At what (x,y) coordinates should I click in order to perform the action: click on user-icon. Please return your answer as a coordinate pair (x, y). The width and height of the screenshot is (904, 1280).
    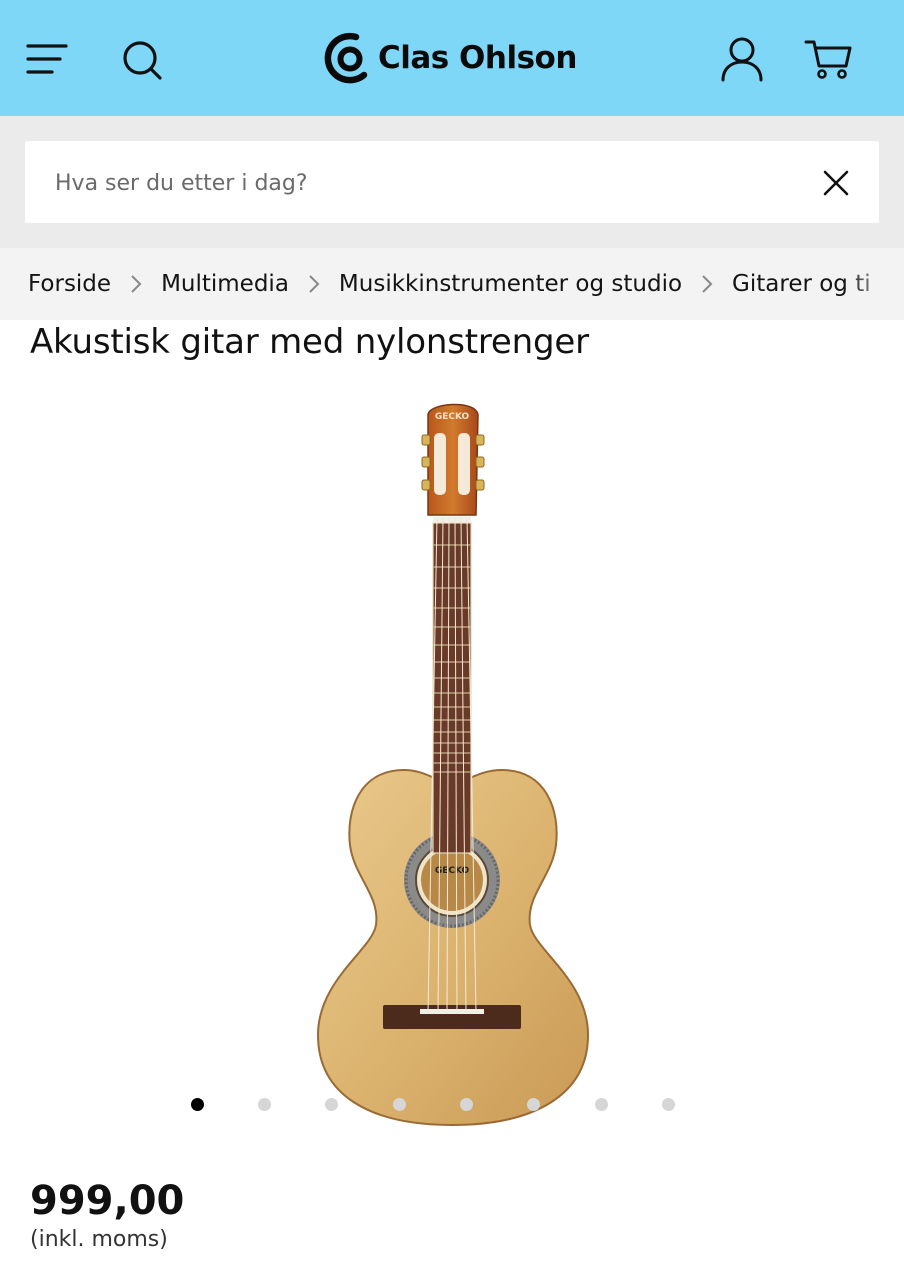
    Looking at the image, I should click on (742, 59).